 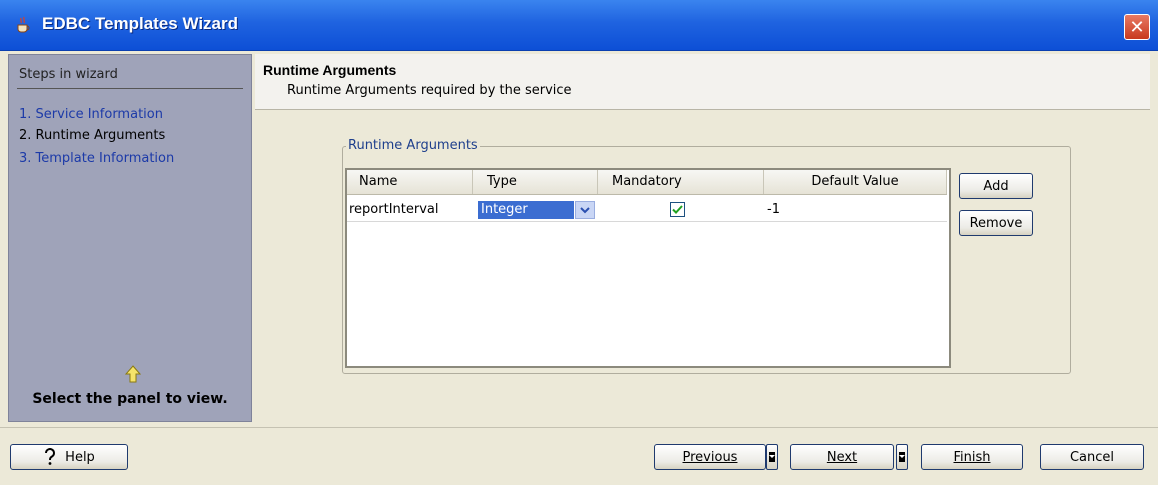 I want to click on panel-hint: Select the panel to view., so click(x=130, y=399).